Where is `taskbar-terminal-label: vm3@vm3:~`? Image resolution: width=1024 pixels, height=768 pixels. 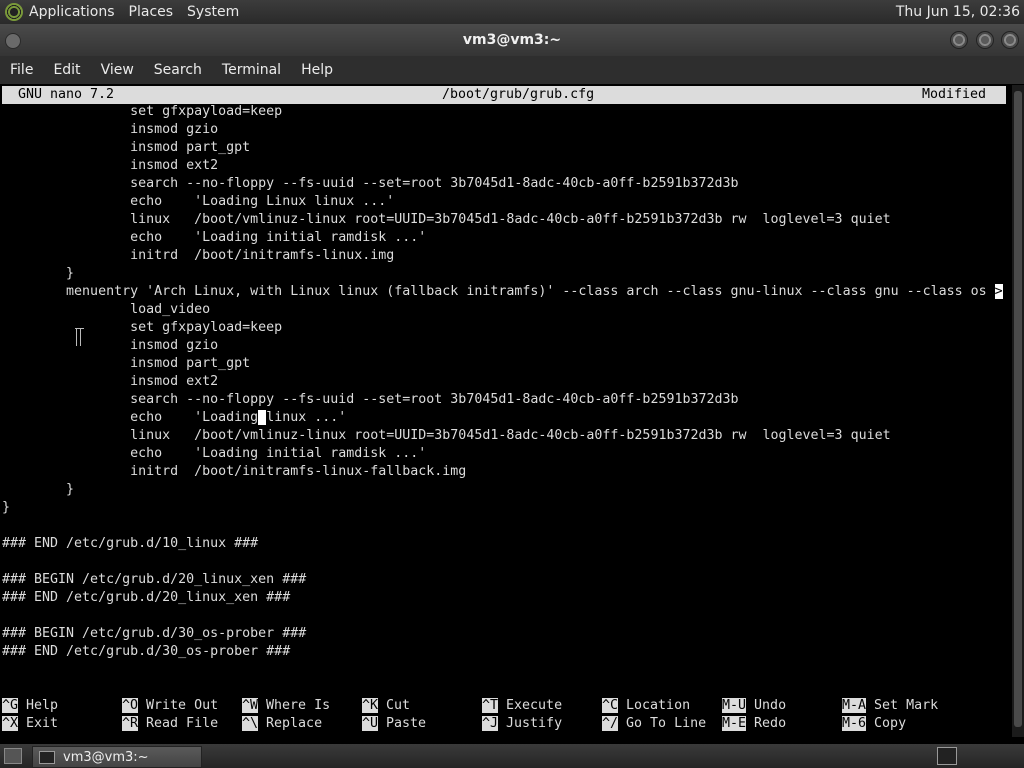 taskbar-terminal-label: vm3@vm3:~ is located at coordinates (106, 757).